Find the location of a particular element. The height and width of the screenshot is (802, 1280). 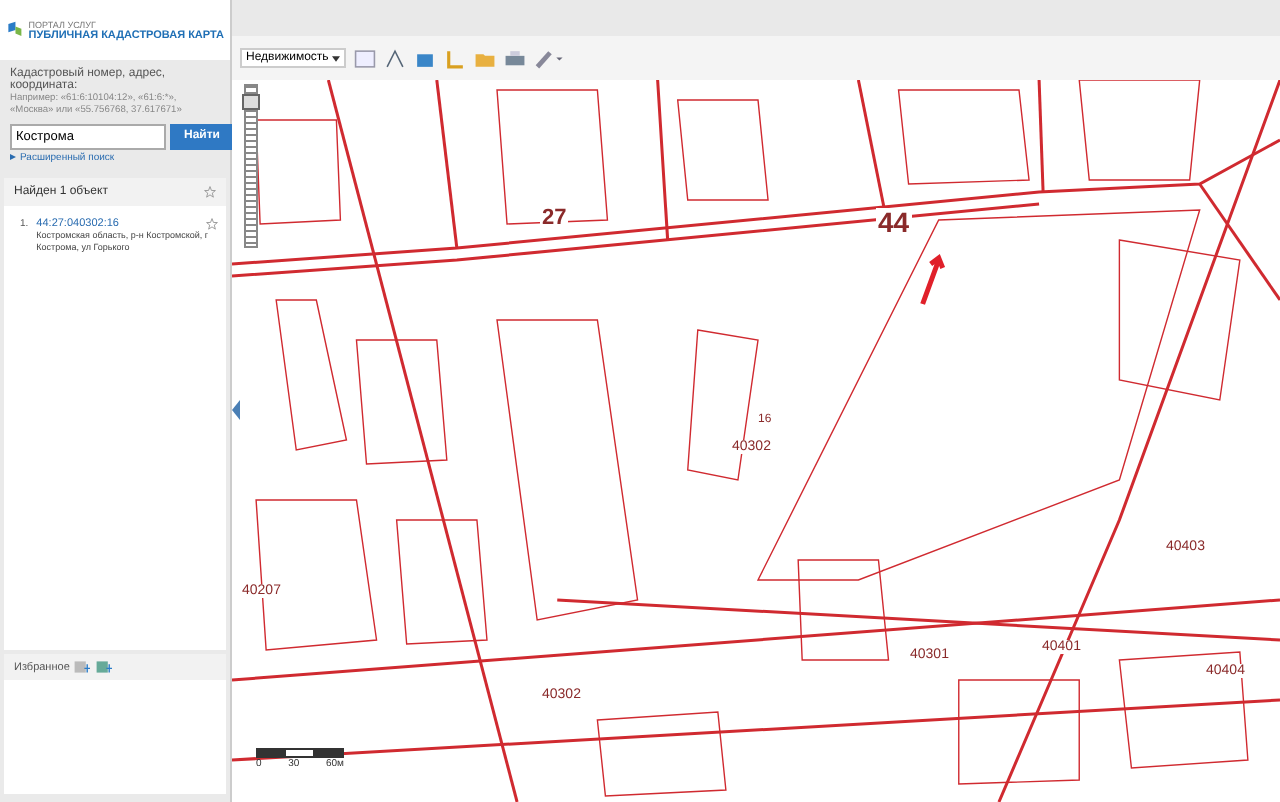

caret-icon is located at coordinates (336, 58).